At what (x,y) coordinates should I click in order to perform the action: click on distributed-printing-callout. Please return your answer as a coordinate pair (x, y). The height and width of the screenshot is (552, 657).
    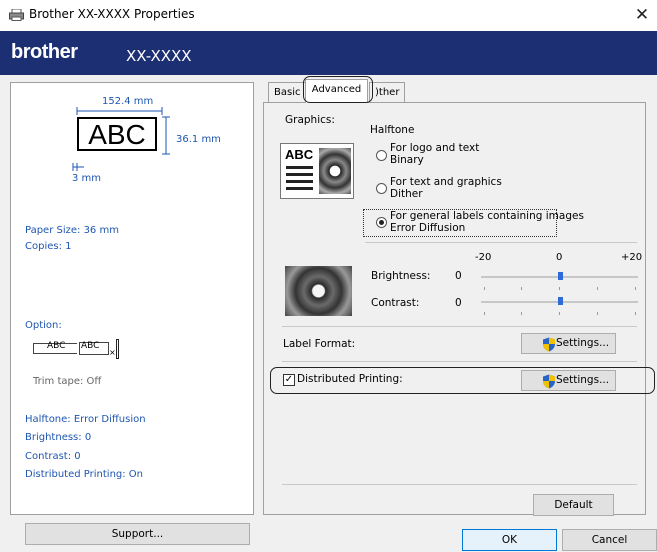
    Looking at the image, I should click on (462, 380).